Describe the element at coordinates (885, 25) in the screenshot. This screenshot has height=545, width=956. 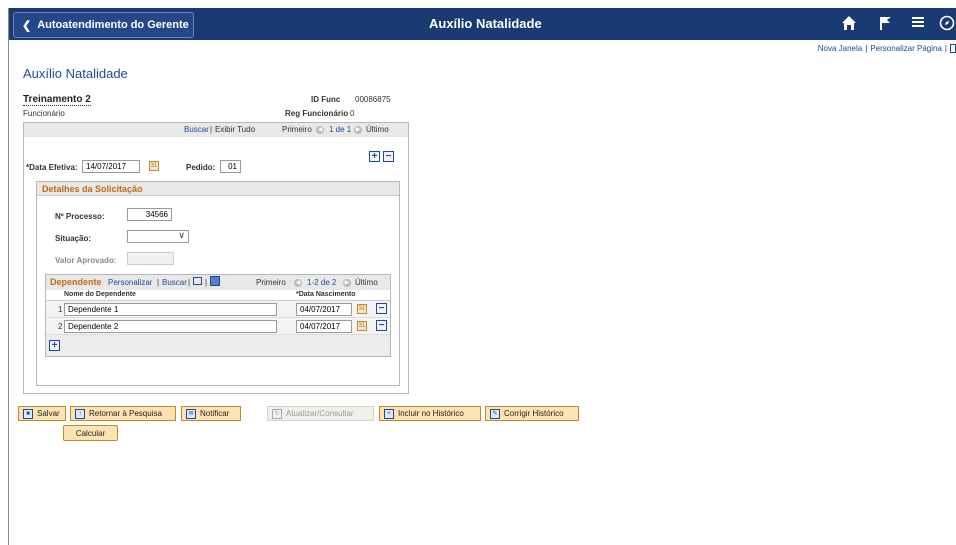
I see `flag-icon` at that location.